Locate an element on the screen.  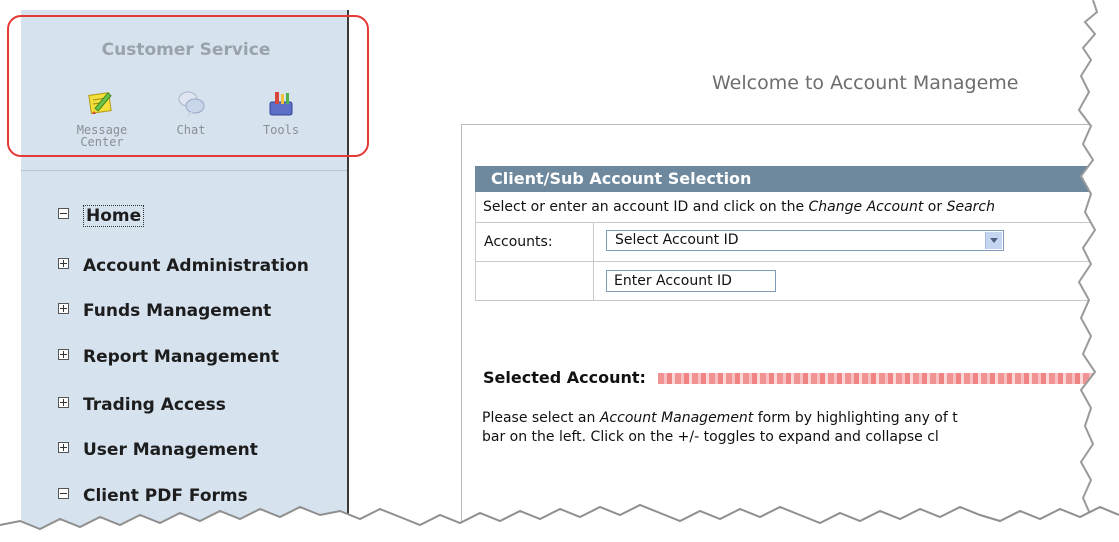
chevron-down-icon is located at coordinates (993, 240).